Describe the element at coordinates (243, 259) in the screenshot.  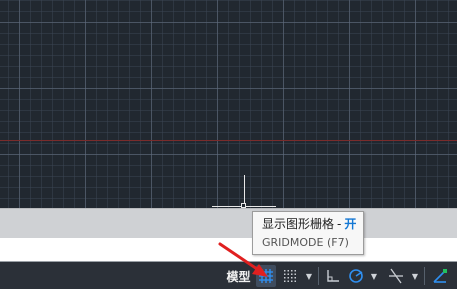
I see `annotation-arrow-icon` at that location.